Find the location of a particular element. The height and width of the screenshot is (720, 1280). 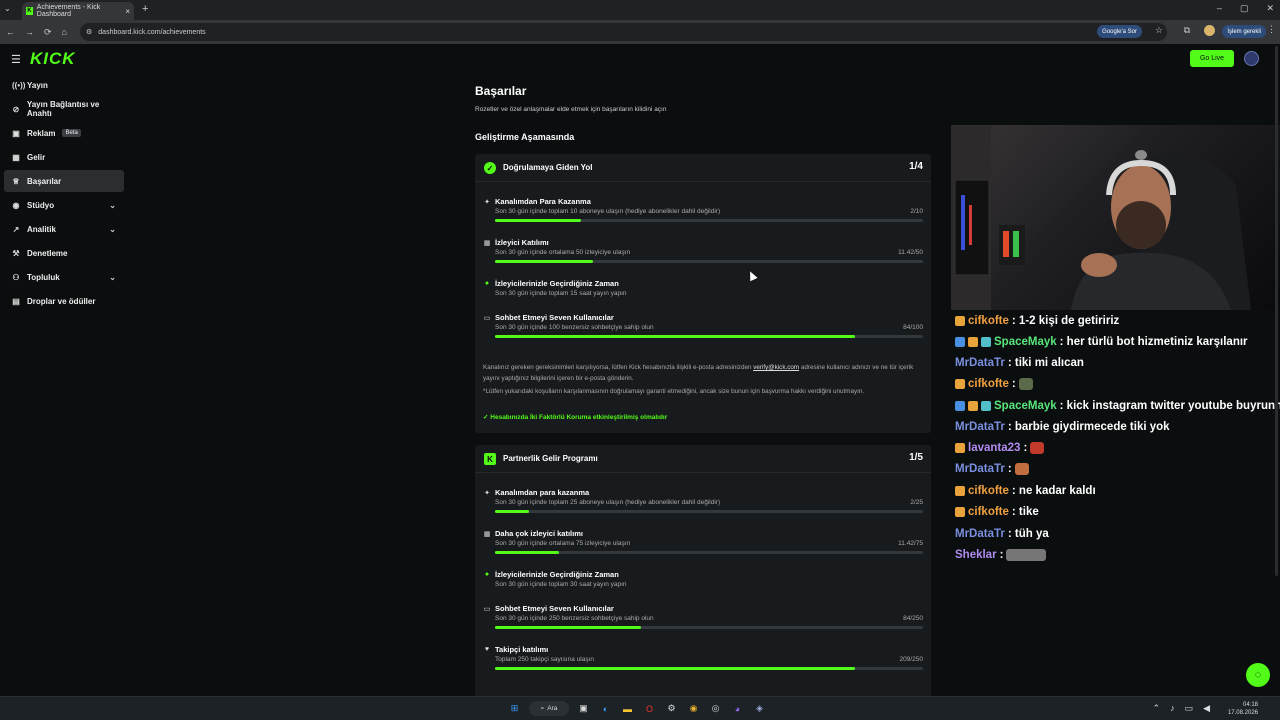

sparkle-icon: ✦ is located at coordinates (487, 493).